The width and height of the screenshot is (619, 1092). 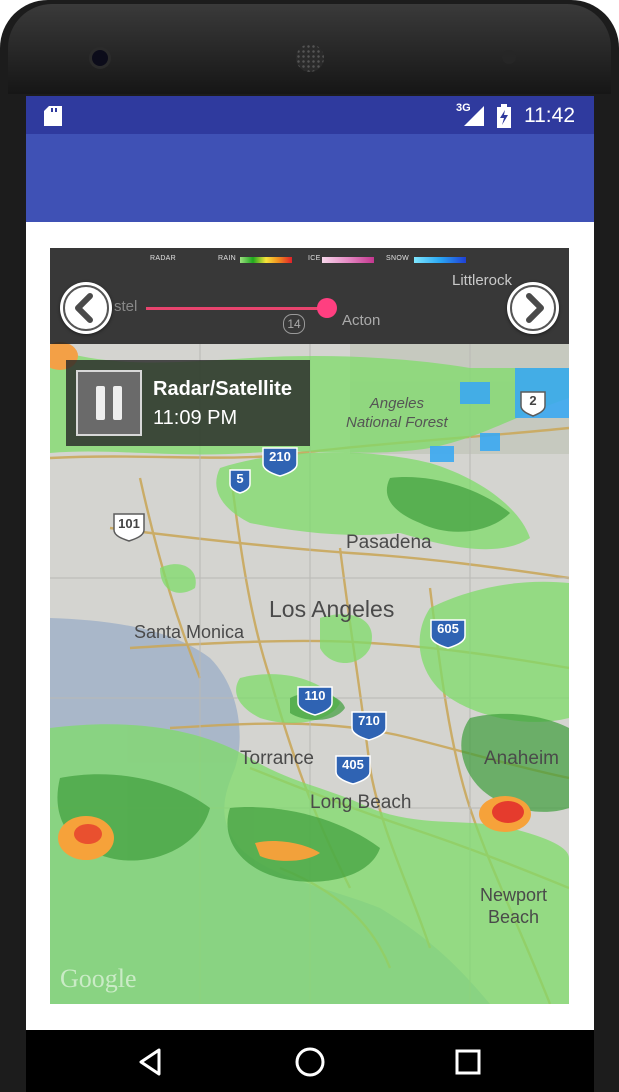 What do you see at coordinates (533, 400) in the screenshot?
I see `shield-ca2: 2` at bounding box center [533, 400].